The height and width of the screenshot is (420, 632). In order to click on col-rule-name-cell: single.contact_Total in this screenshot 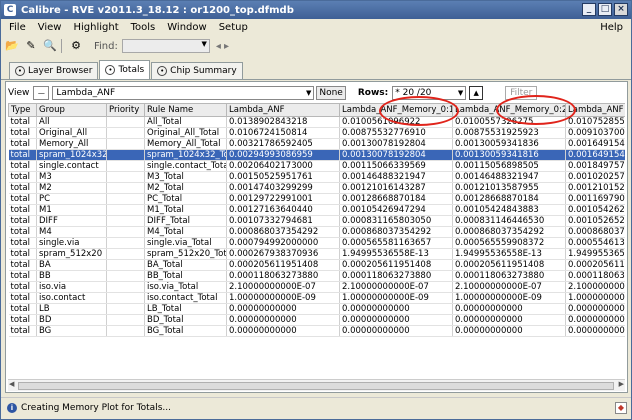, I will do `click(185, 166)`.